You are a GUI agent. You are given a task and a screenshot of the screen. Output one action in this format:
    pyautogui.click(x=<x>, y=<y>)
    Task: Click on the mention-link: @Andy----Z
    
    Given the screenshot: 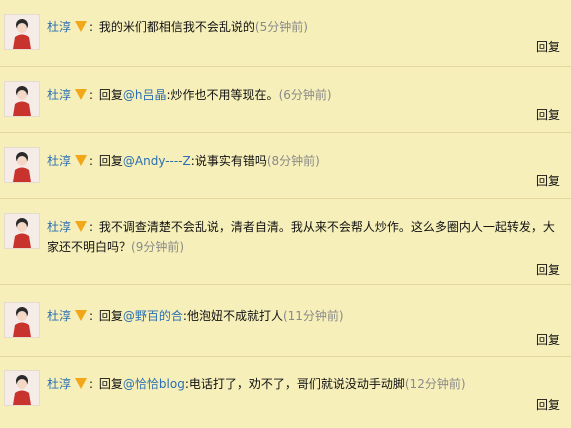 What is the action you would take?
    pyautogui.click(x=157, y=161)
    